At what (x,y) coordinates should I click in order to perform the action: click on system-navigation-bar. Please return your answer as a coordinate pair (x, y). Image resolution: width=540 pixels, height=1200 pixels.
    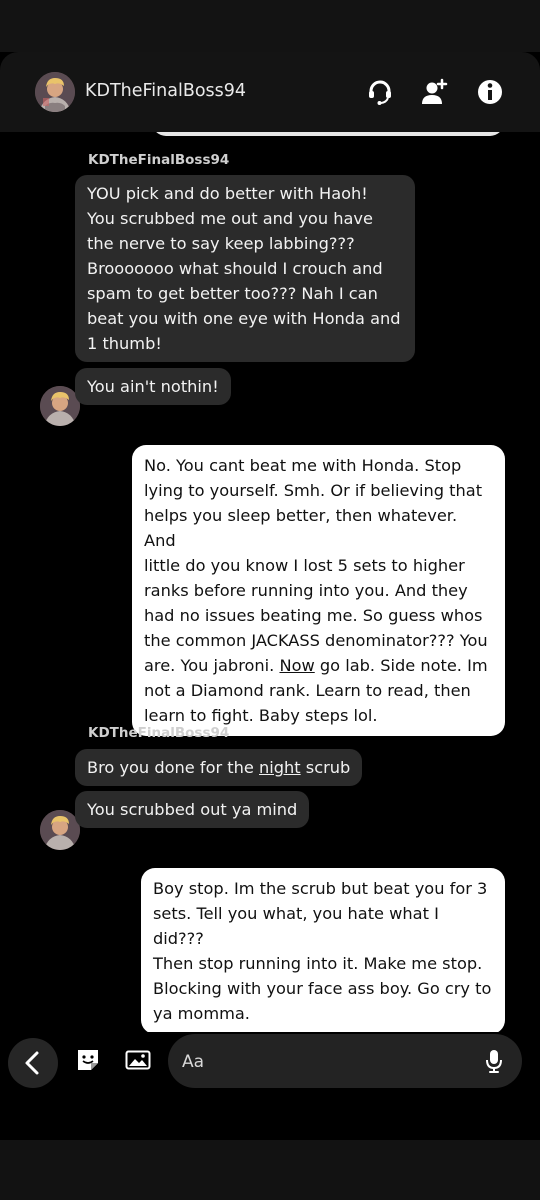
    Looking at the image, I should click on (270, 1170).